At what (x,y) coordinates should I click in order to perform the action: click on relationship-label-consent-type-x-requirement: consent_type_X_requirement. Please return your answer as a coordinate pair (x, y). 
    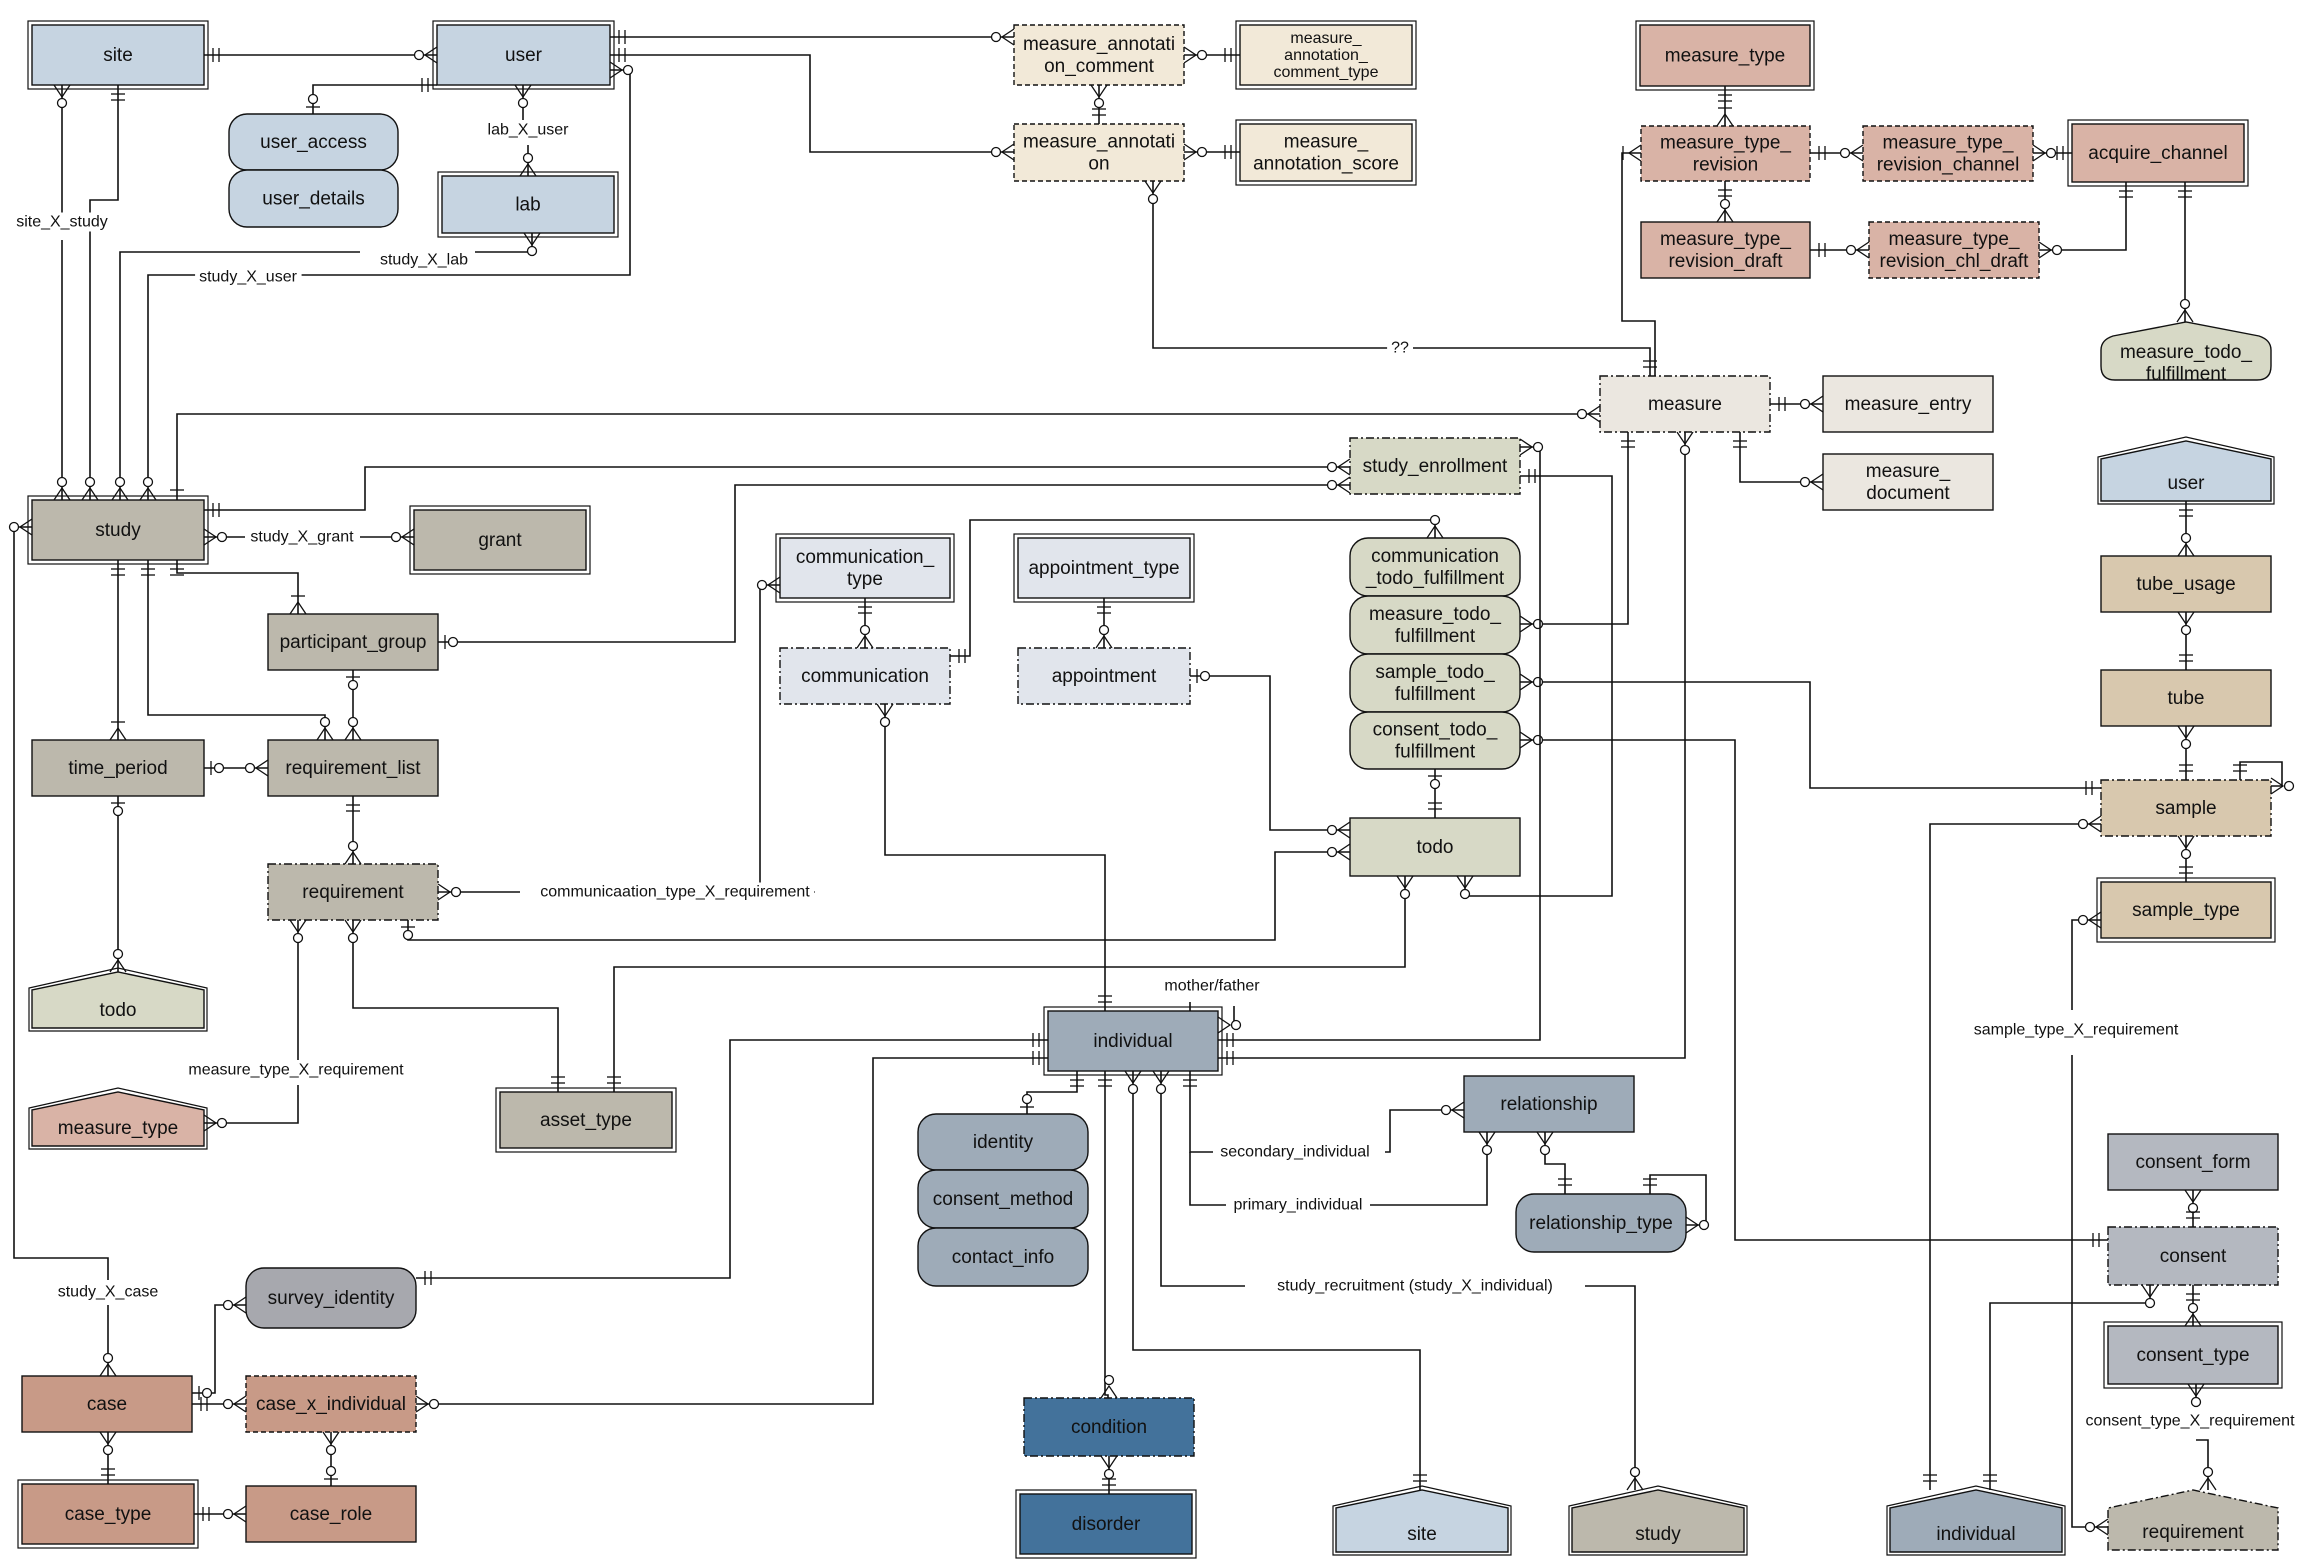
    Looking at the image, I should click on (2190, 1421).